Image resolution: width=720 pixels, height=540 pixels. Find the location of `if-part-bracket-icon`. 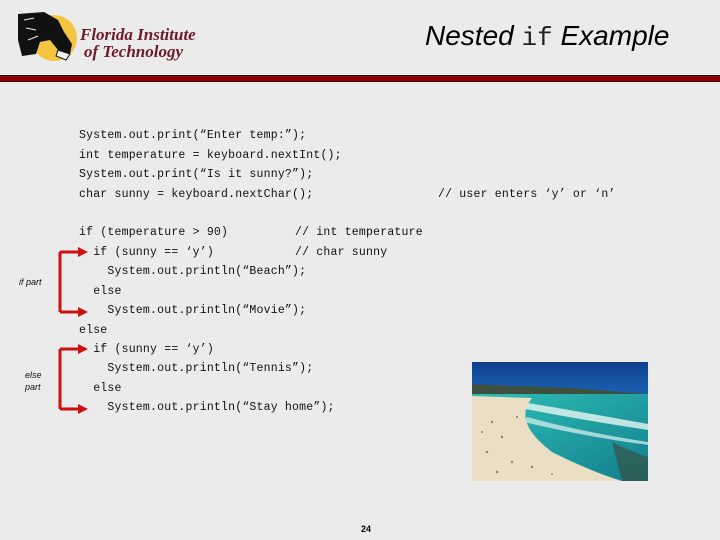

if-part-bracket-icon is located at coordinates (69, 282).